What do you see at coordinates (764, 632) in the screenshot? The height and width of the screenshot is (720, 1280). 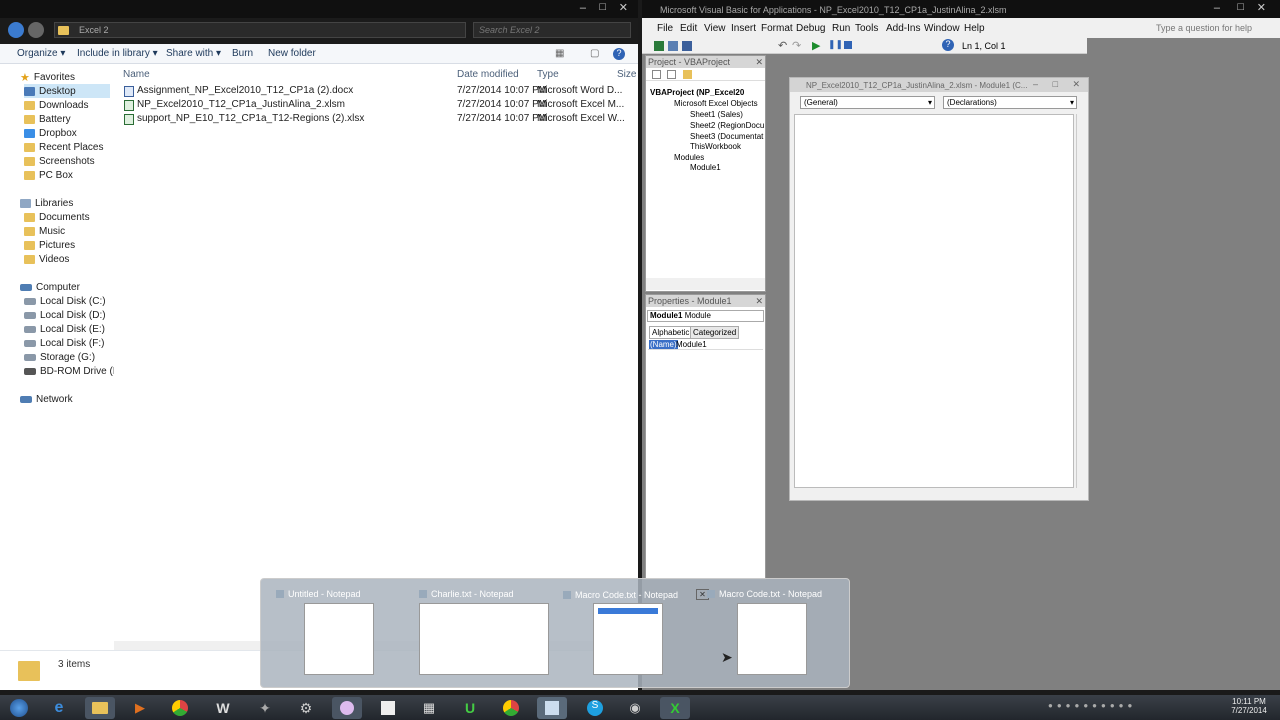 I see `thumbnail-macro-code-2: Macro Code.txt - Notepad` at bounding box center [764, 632].